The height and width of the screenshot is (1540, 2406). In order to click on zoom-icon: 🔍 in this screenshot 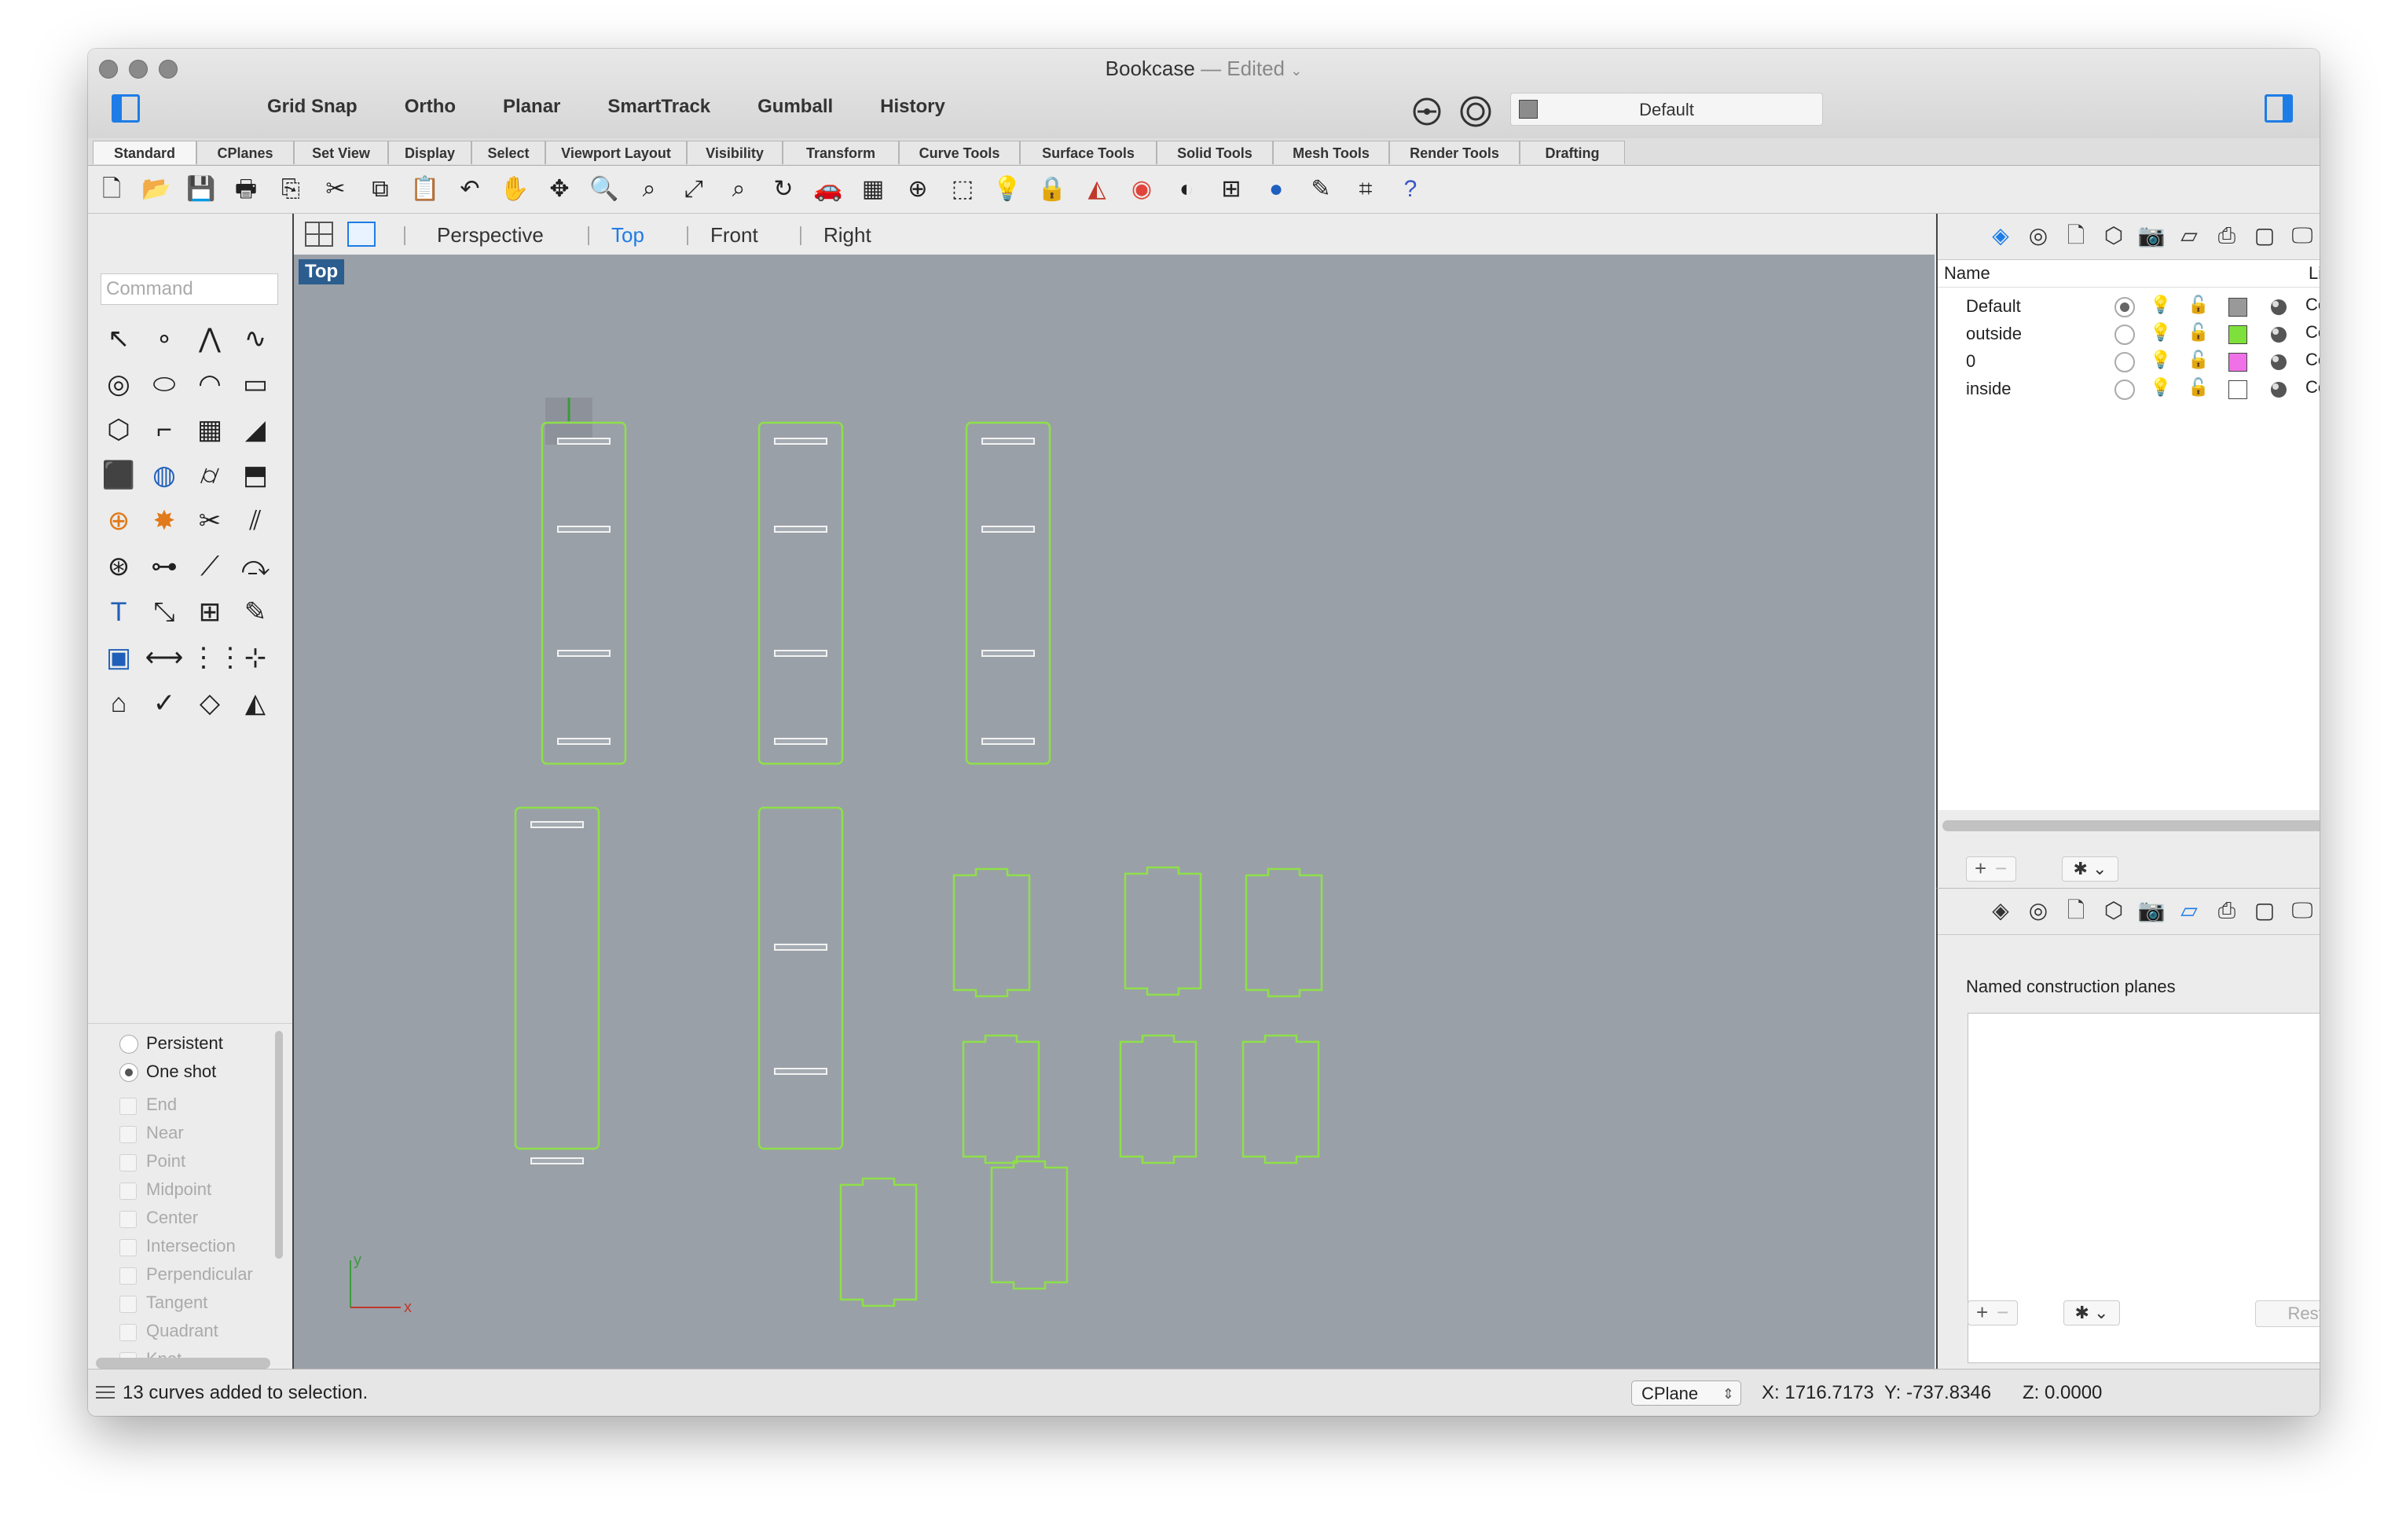, I will do `click(604, 189)`.